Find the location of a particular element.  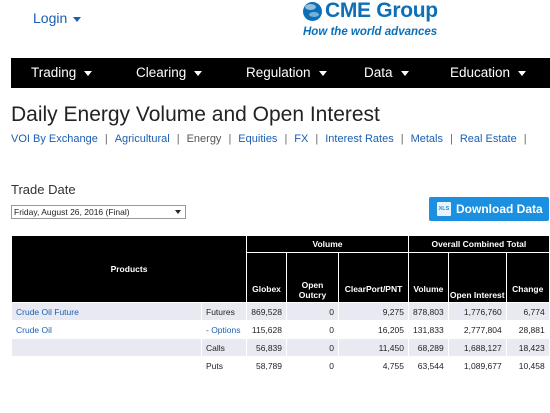

cell-change: 18,423 is located at coordinates (527, 347).